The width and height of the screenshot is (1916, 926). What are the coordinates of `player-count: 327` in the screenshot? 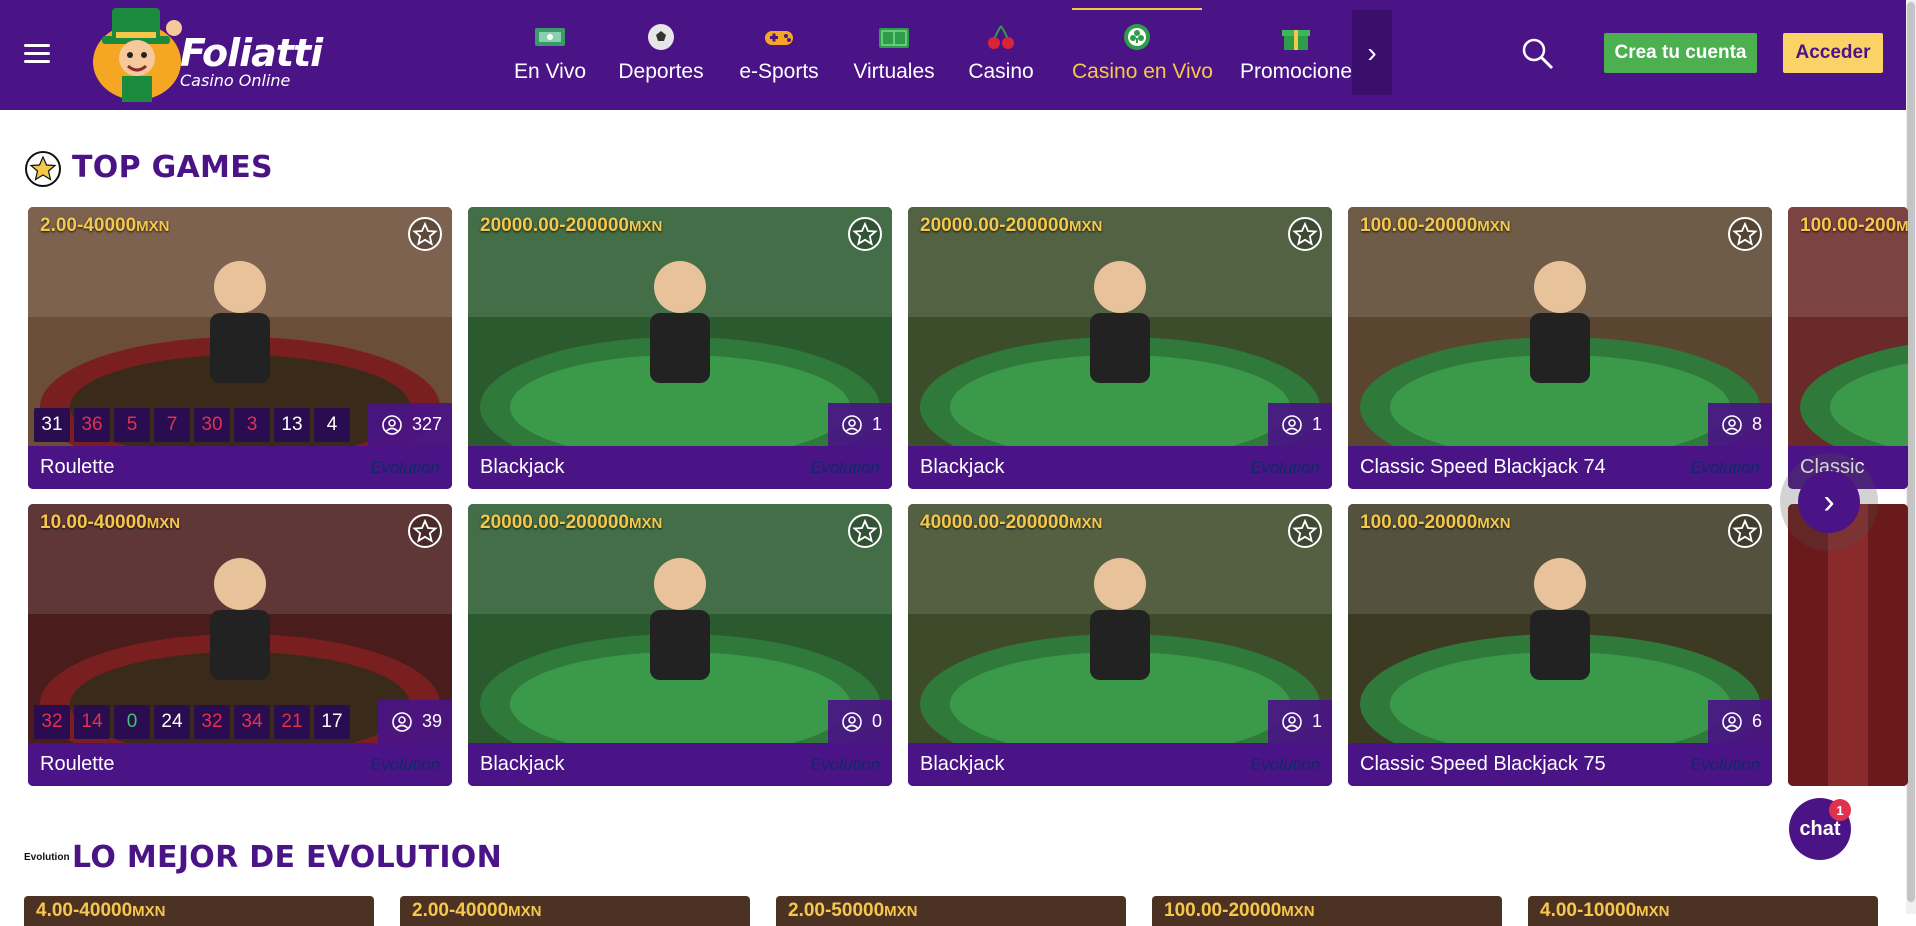 It's located at (409, 424).